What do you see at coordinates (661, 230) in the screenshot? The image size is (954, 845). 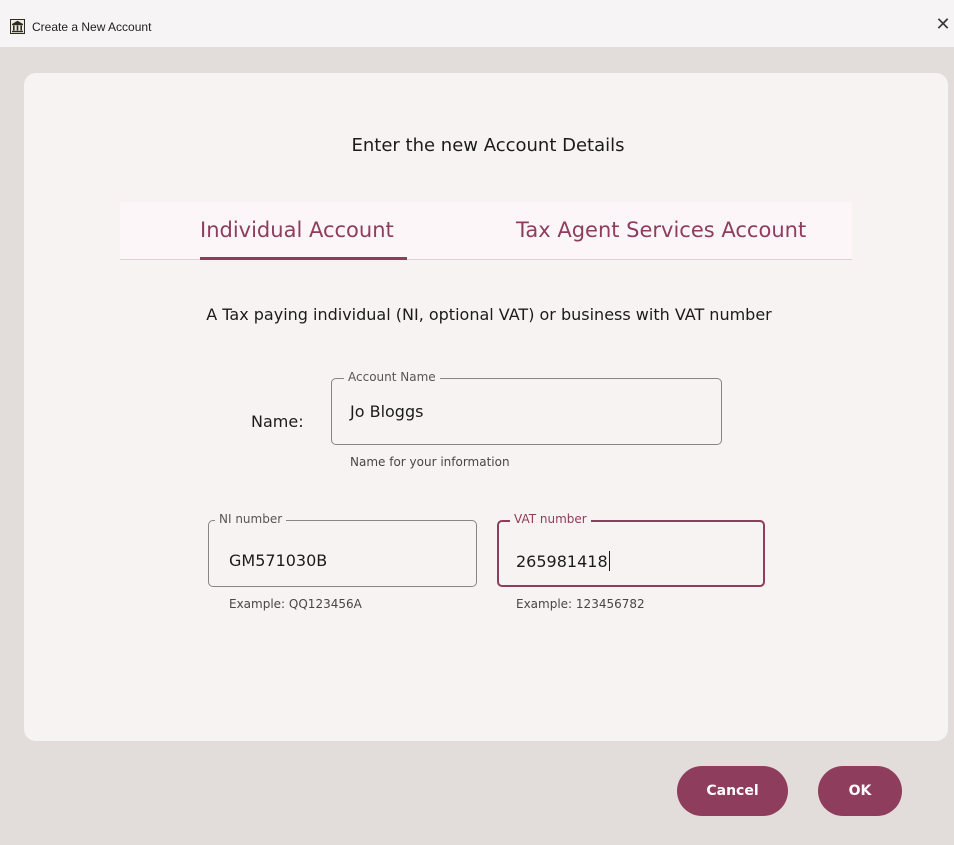 I see `tab-tax-agent-services-account: Tax Agent Services Account` at bounding box center [661, 230].